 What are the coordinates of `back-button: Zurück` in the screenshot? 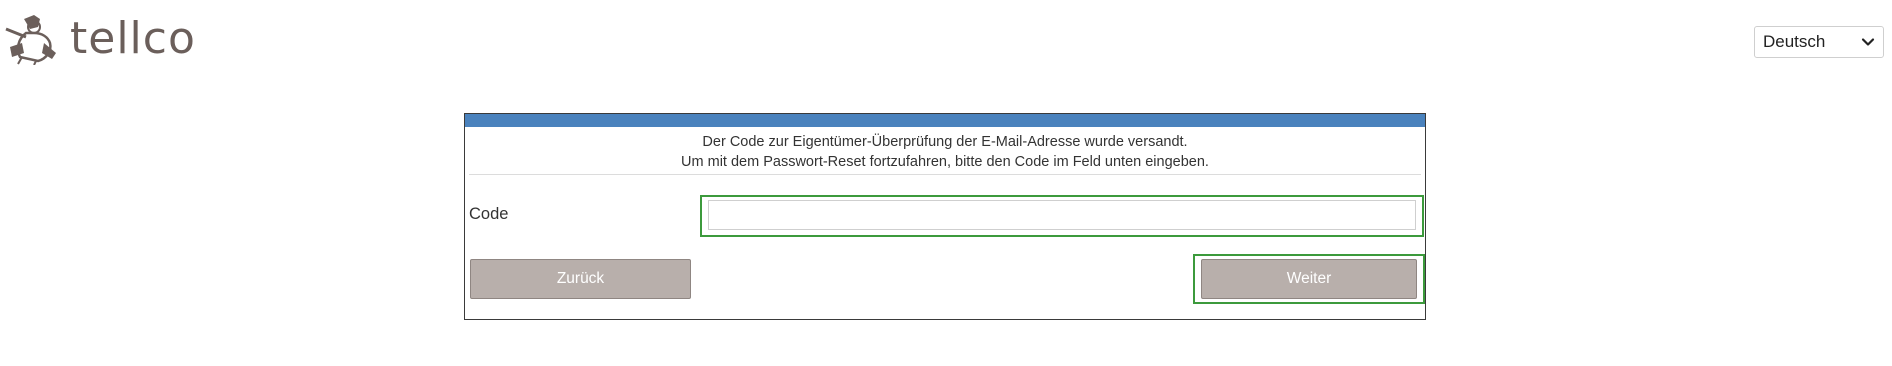 It's located at (580, 279).